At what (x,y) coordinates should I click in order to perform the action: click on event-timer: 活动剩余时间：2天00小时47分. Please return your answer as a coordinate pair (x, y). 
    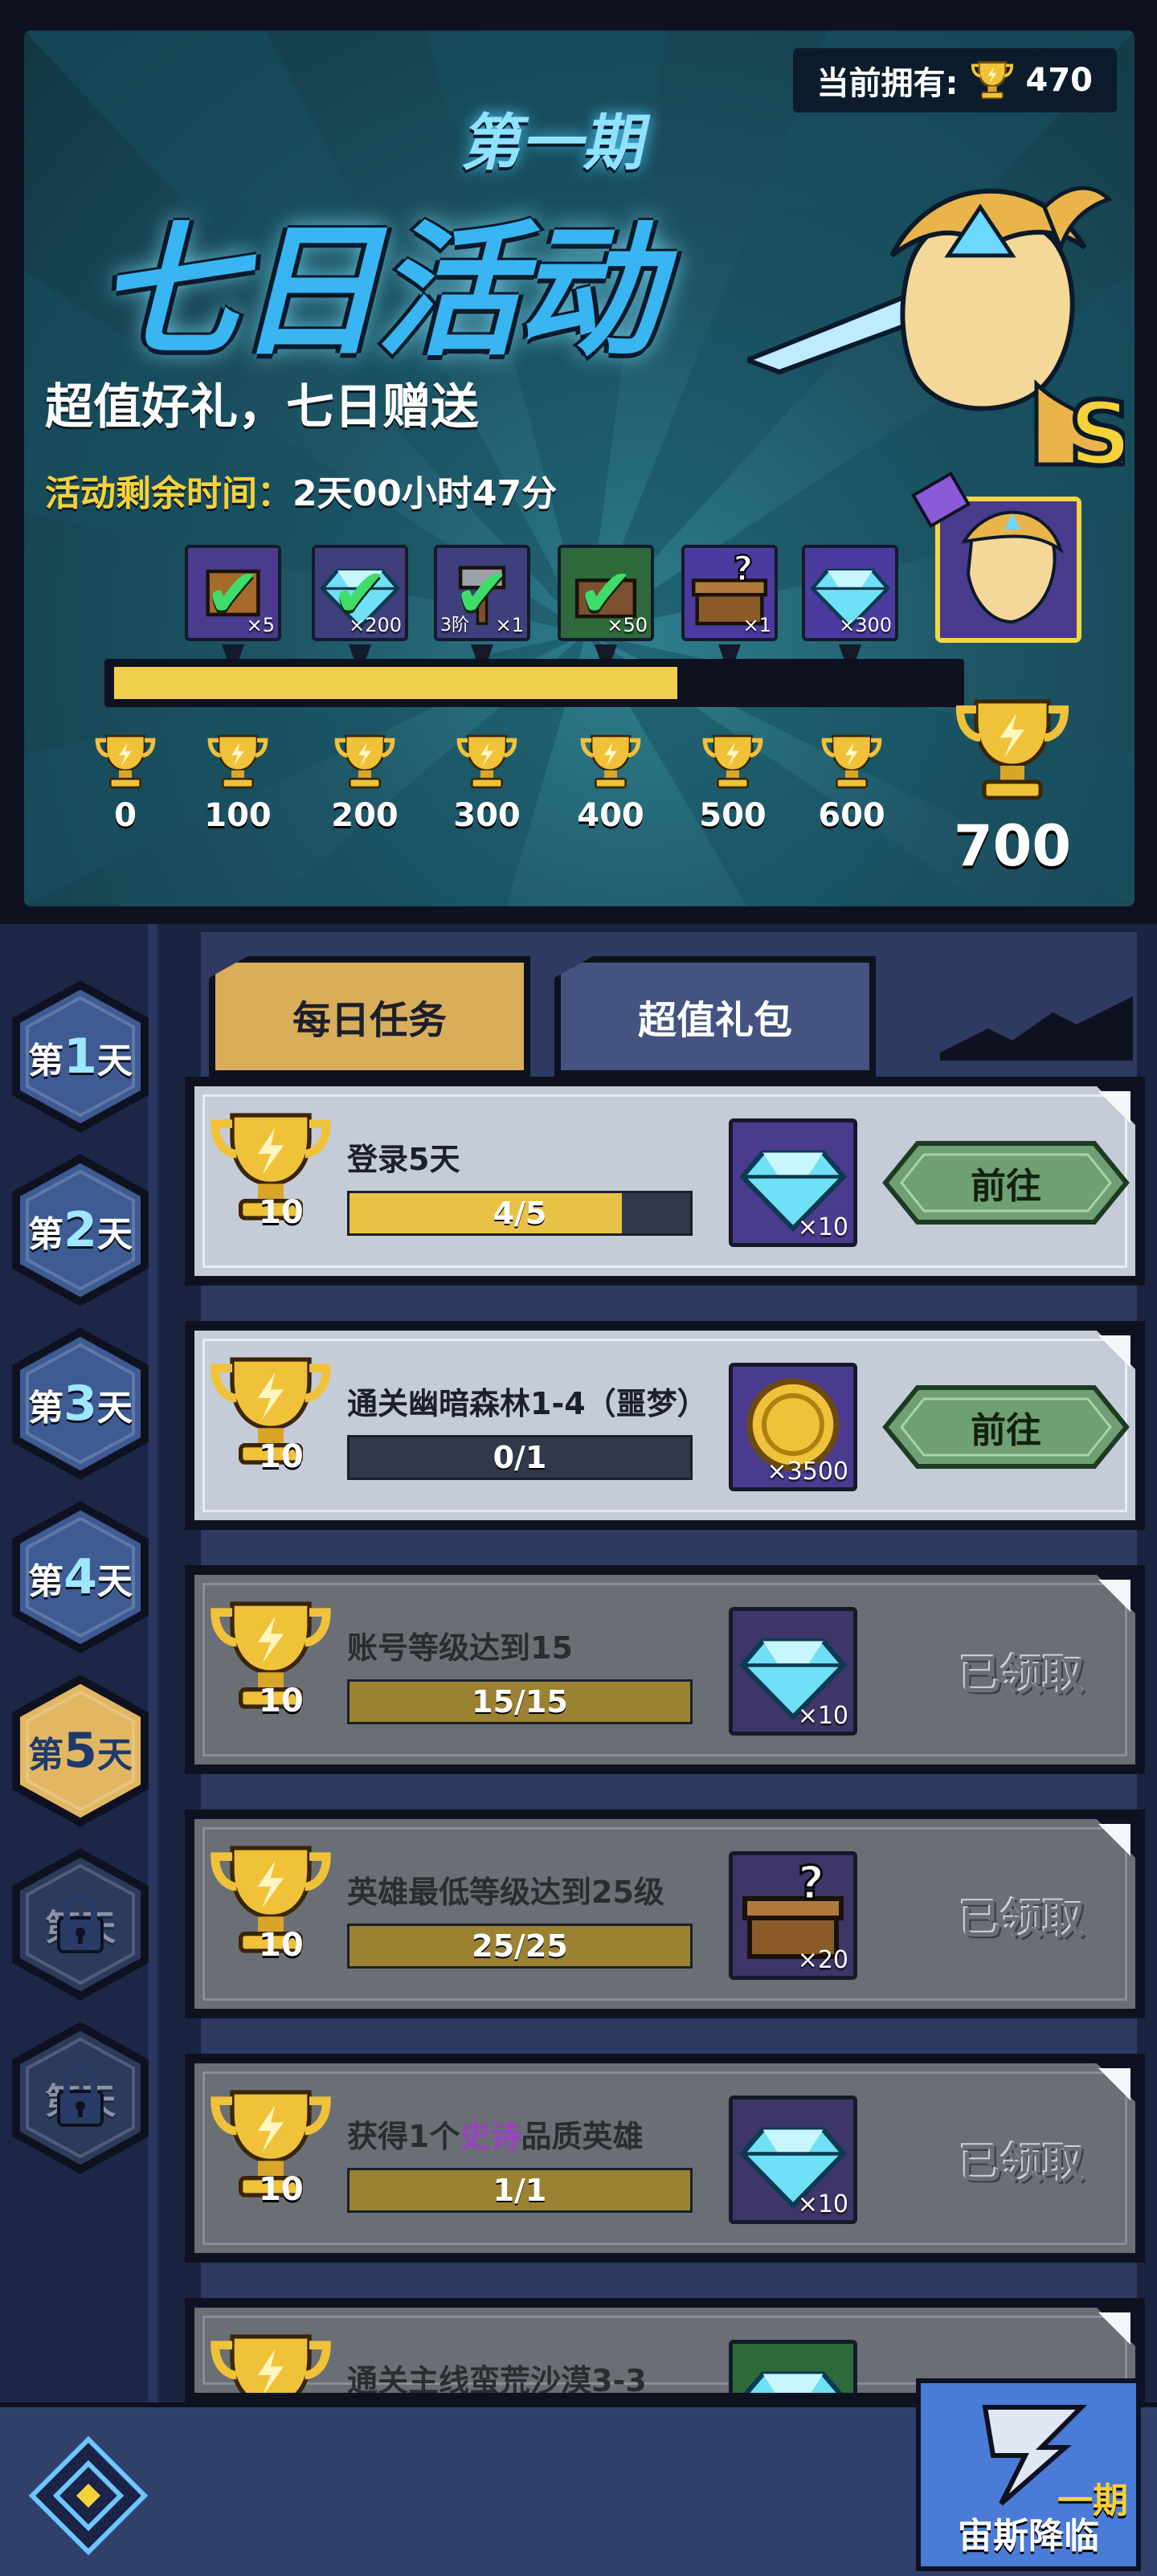
    Looking at the image, I should click on (301, 490).